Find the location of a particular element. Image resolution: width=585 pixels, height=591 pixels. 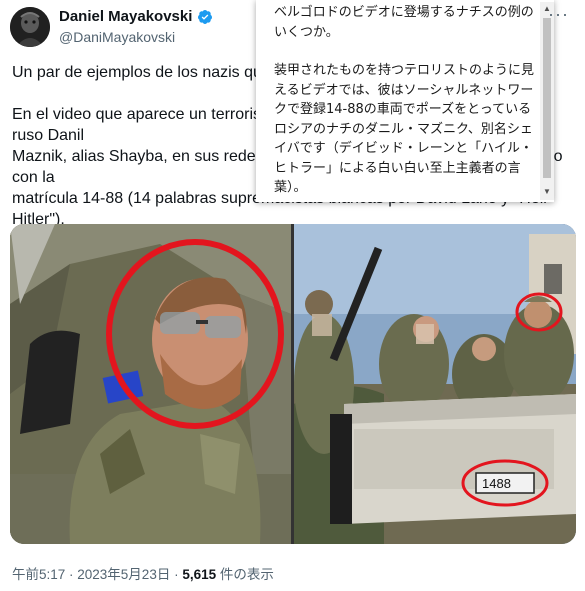

license-plate-text: 1488 is located at coordinates (496, 483).